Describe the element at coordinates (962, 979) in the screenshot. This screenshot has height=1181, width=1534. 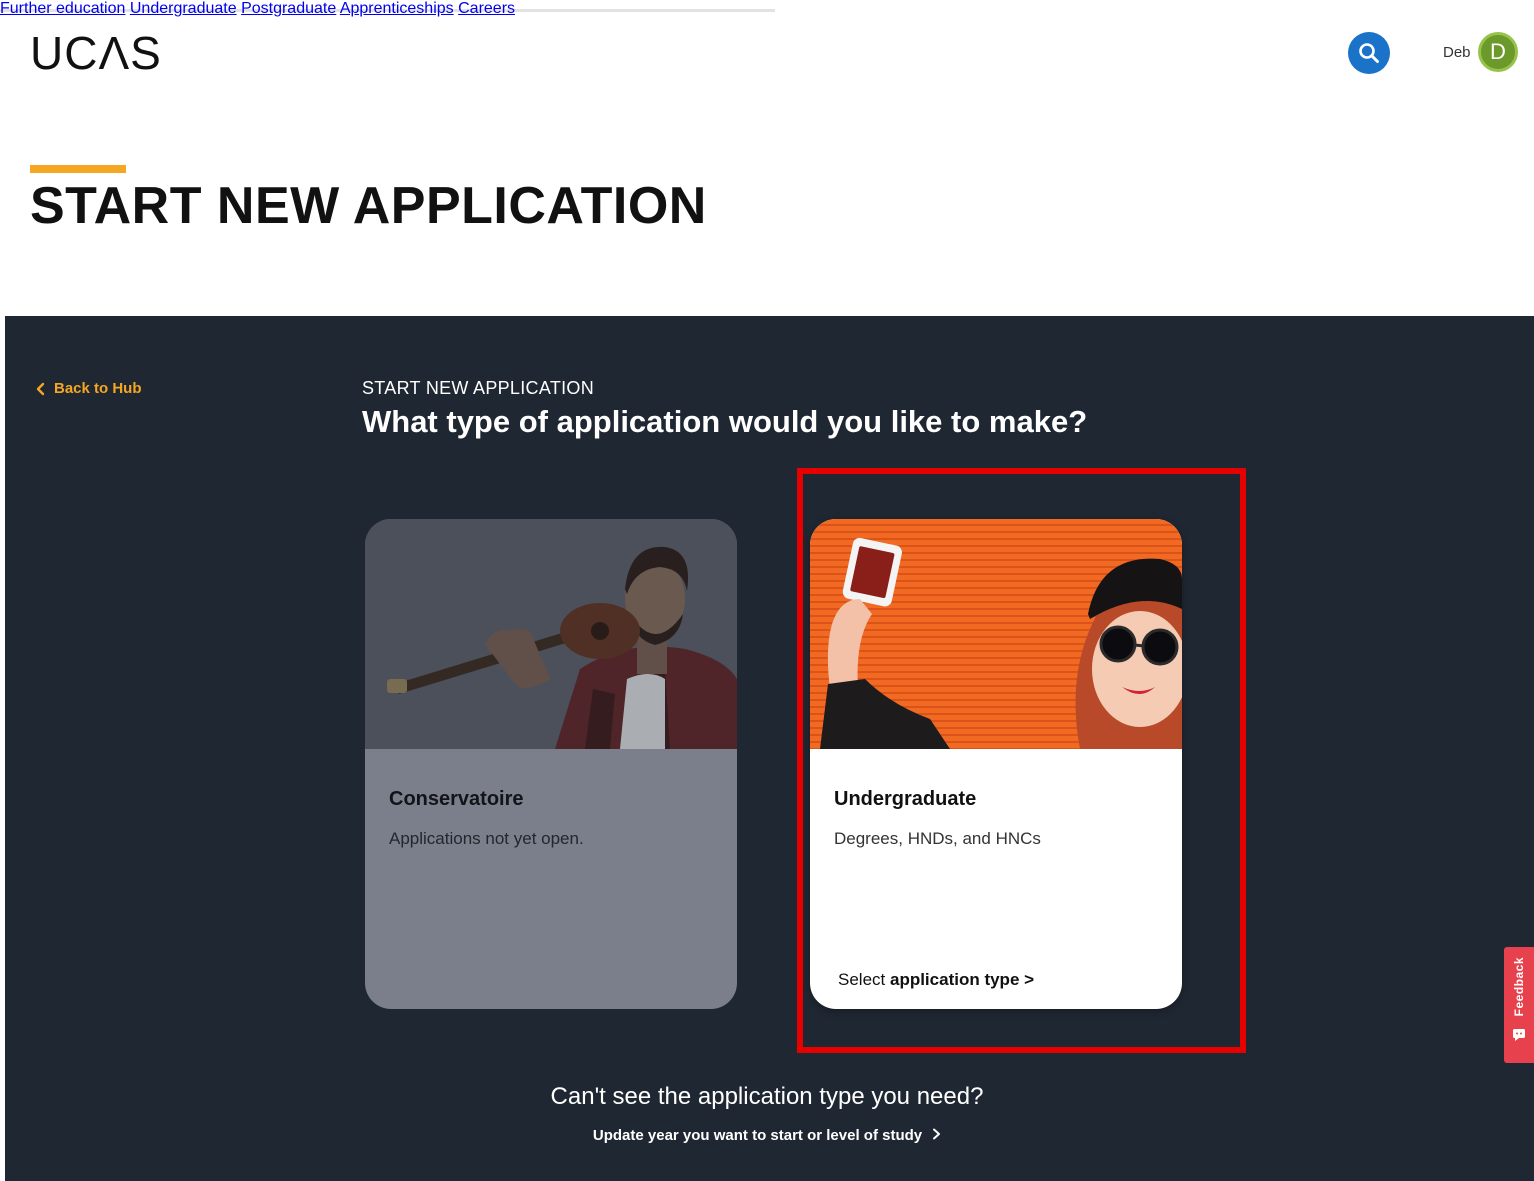
I see `select-strong-label: application type >` at that location.